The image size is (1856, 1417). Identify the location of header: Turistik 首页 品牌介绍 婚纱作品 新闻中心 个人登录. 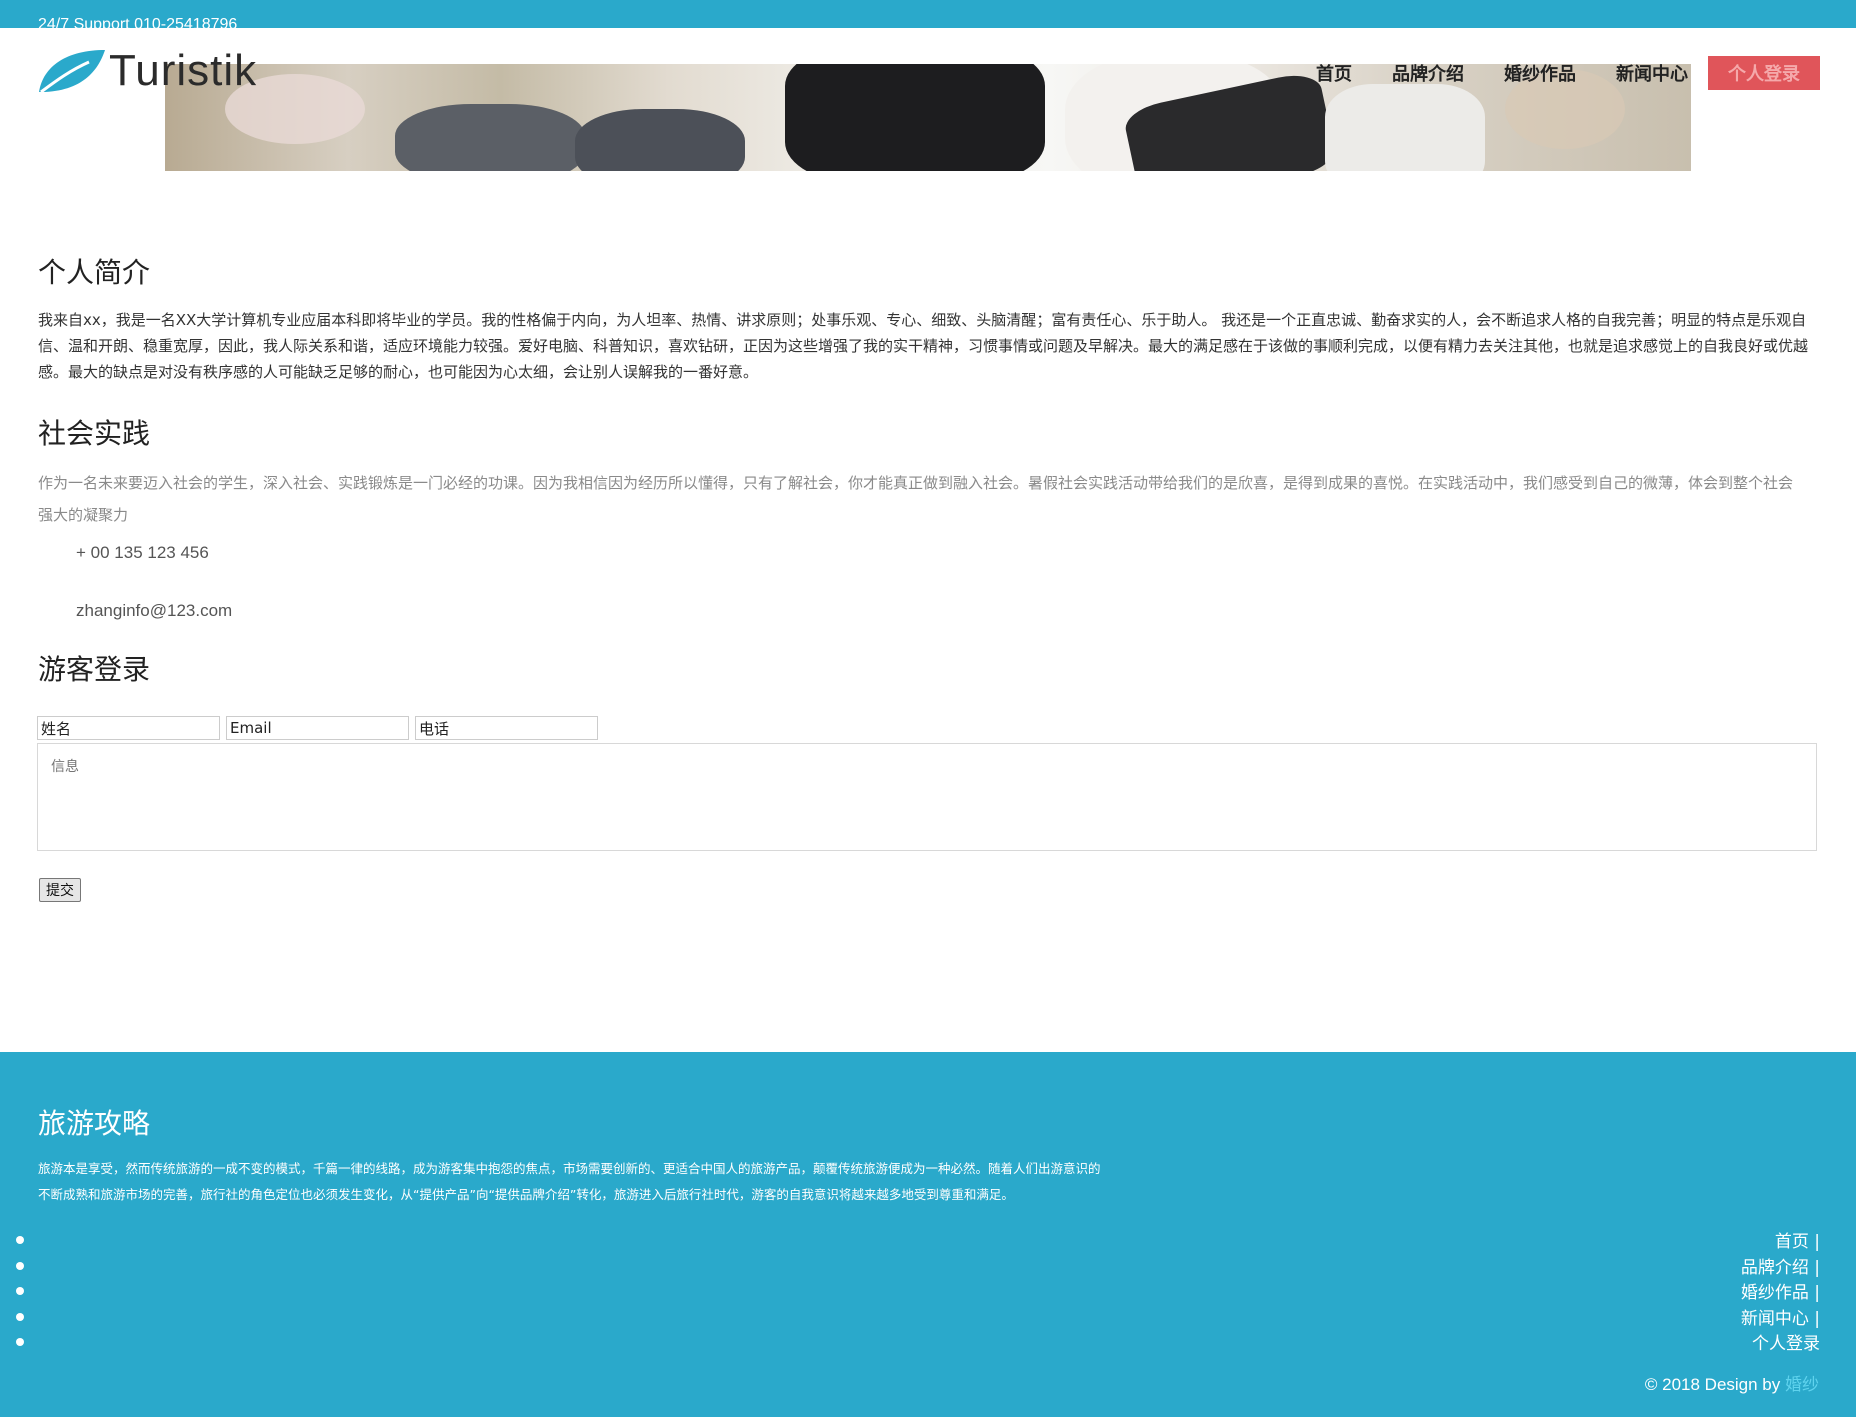
(928, 99).